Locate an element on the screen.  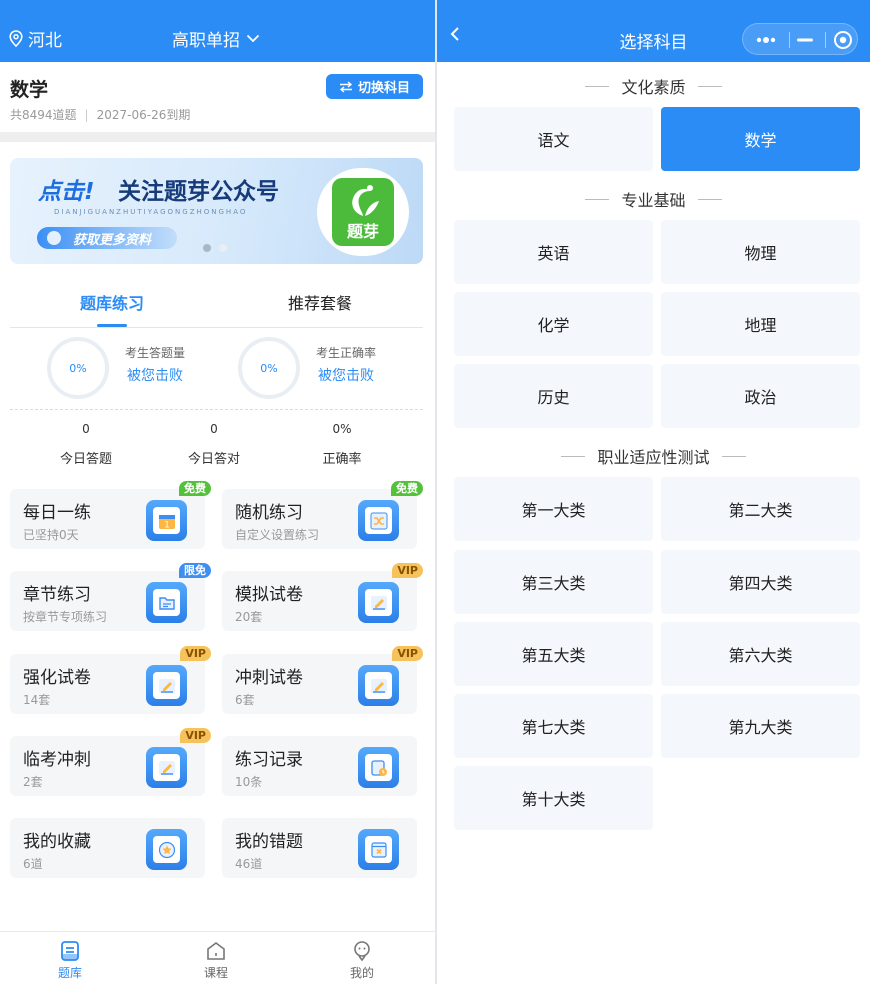
card-pre-exam-sprint: 临考冲刺 2套 VIP is located at coordinates (110, 762).